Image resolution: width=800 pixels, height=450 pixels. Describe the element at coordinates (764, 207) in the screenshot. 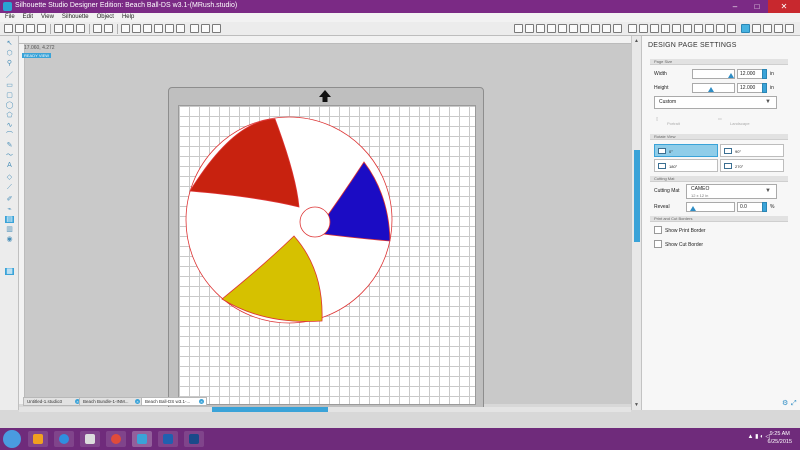

I see `reveal-stepper` at that location.